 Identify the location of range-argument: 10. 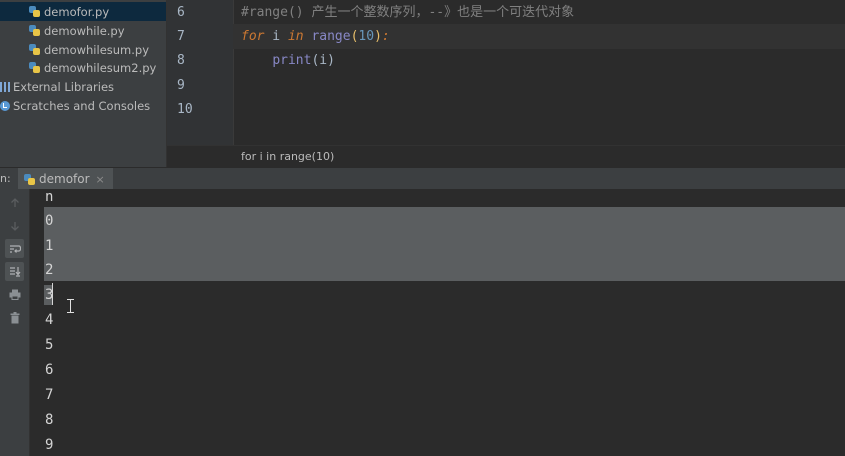
(366, 36).